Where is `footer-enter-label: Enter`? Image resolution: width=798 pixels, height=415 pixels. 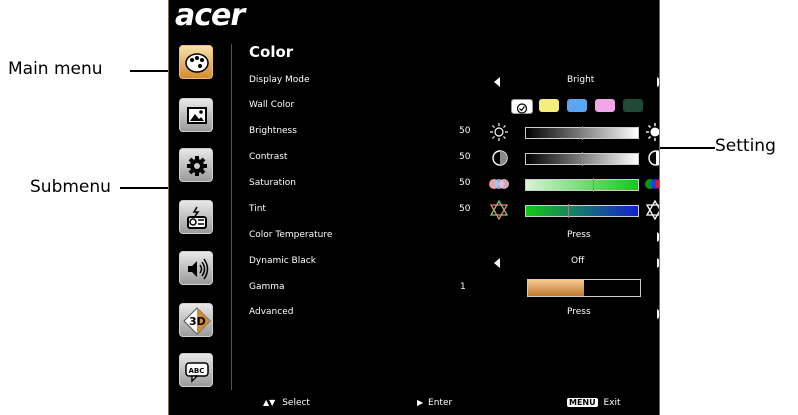 footer-enter-label: Enter is located at coordinates (440, 403).